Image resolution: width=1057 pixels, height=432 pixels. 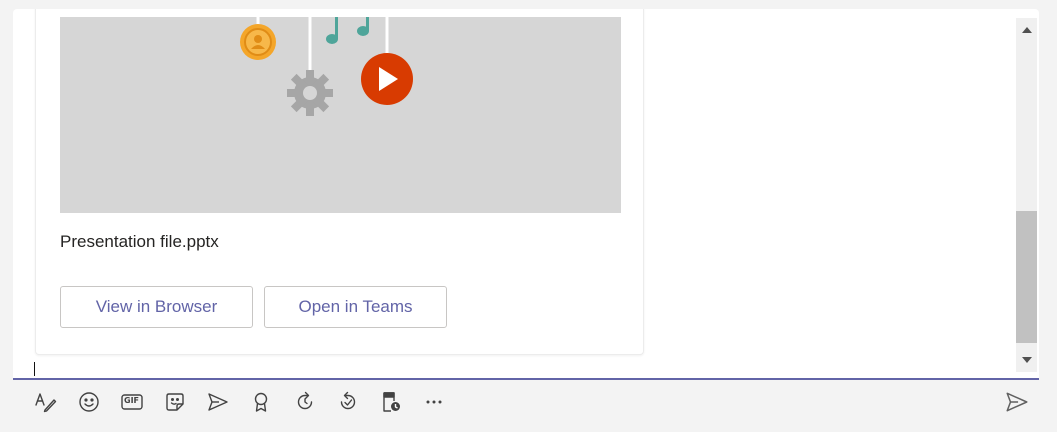 I want to click on scroll-down-arrow-icon, so click(x=1026, y=360).